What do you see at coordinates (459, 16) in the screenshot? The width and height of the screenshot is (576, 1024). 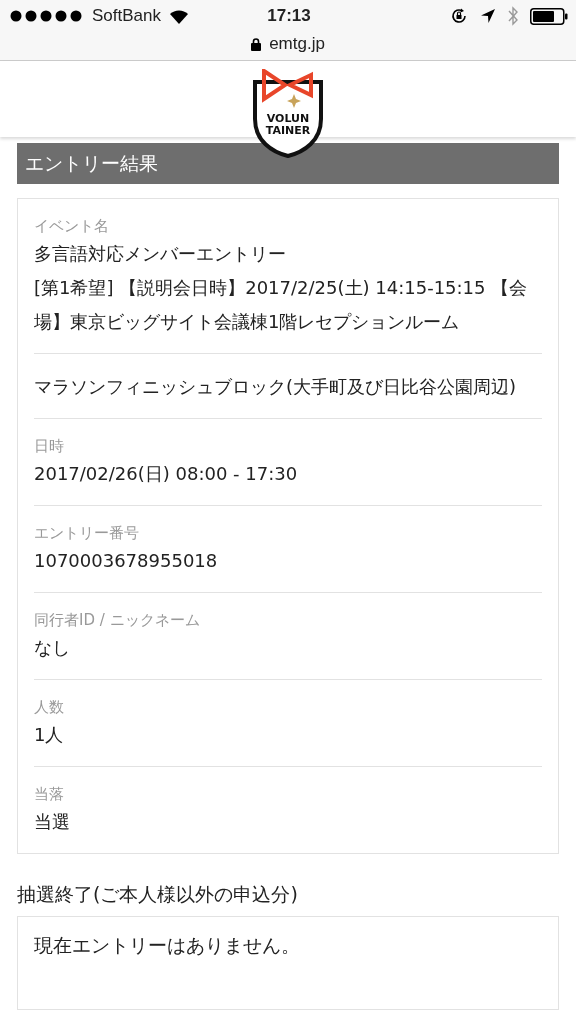 I see `rotation-lock-icon` at bounding box center [459, 16].